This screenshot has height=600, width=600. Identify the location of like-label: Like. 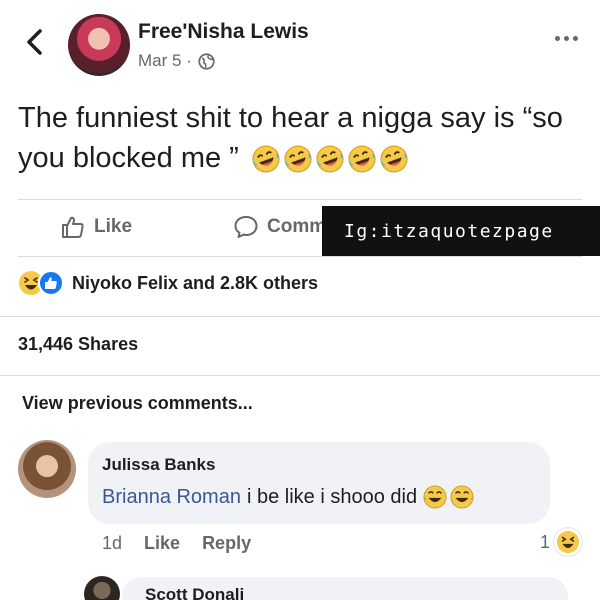
(113, 226).